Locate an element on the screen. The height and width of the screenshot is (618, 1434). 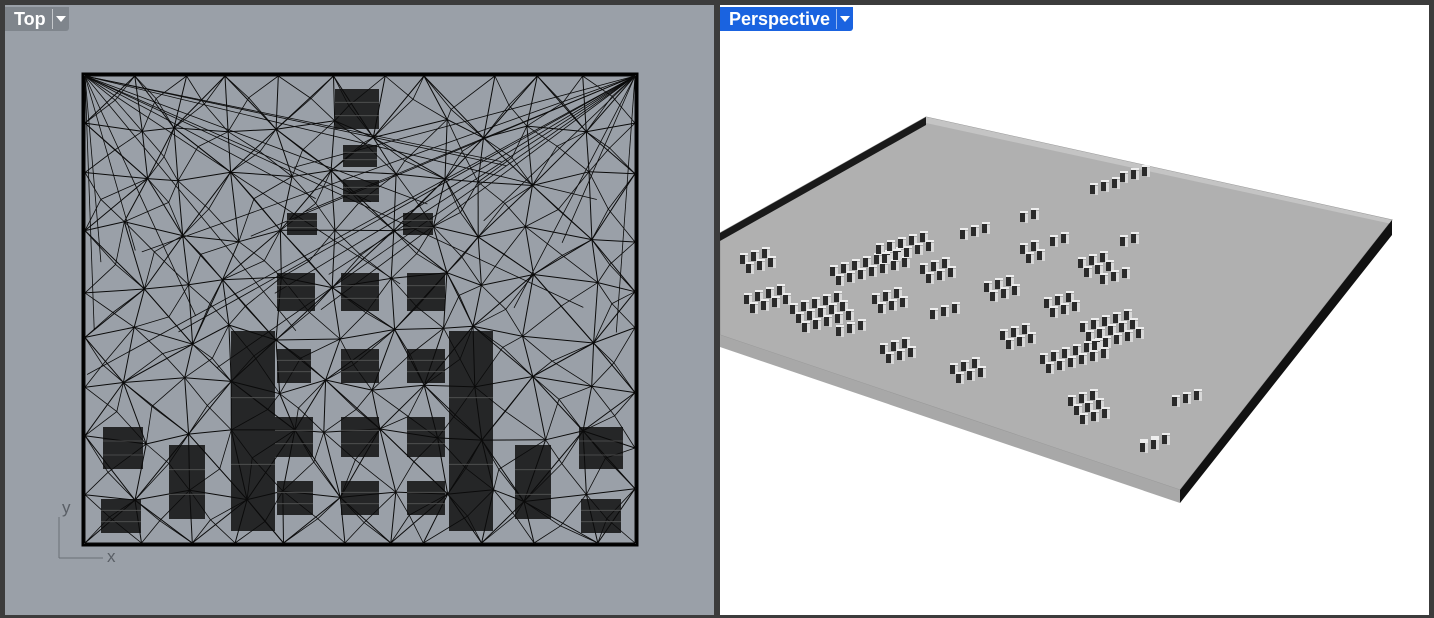
axis-y-label: y is located at coordinates (66, 507).